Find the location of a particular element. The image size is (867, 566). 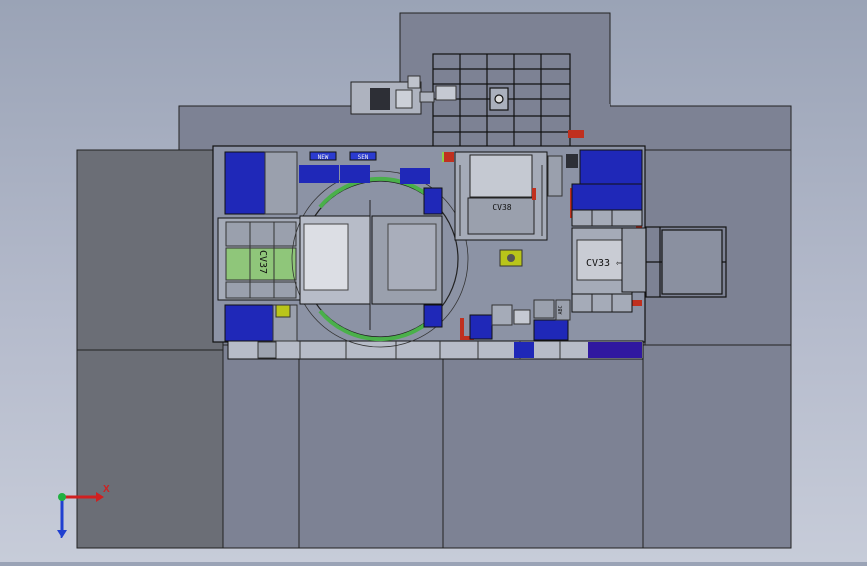

y-axis-label: Y is located at coordinates (61, 535).